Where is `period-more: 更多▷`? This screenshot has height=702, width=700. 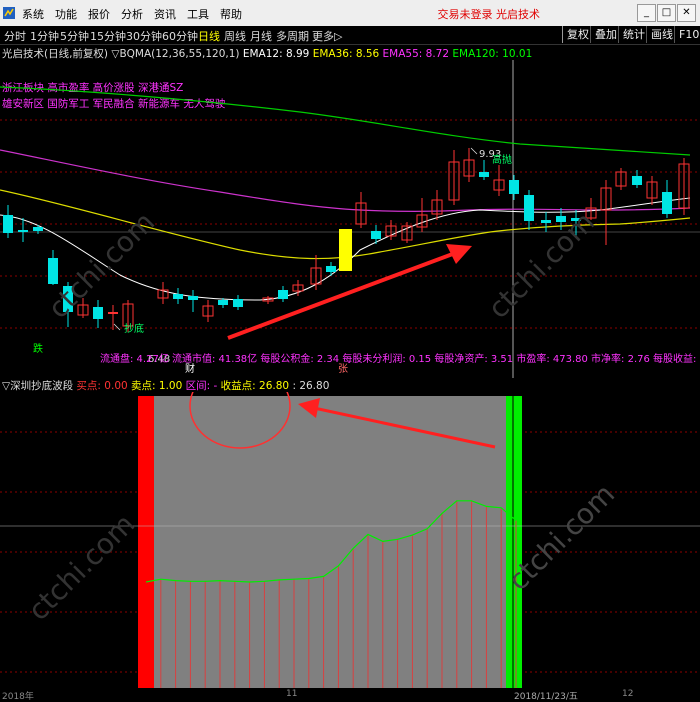 period-more: 更多▷ is located at coordinates (327, 36).